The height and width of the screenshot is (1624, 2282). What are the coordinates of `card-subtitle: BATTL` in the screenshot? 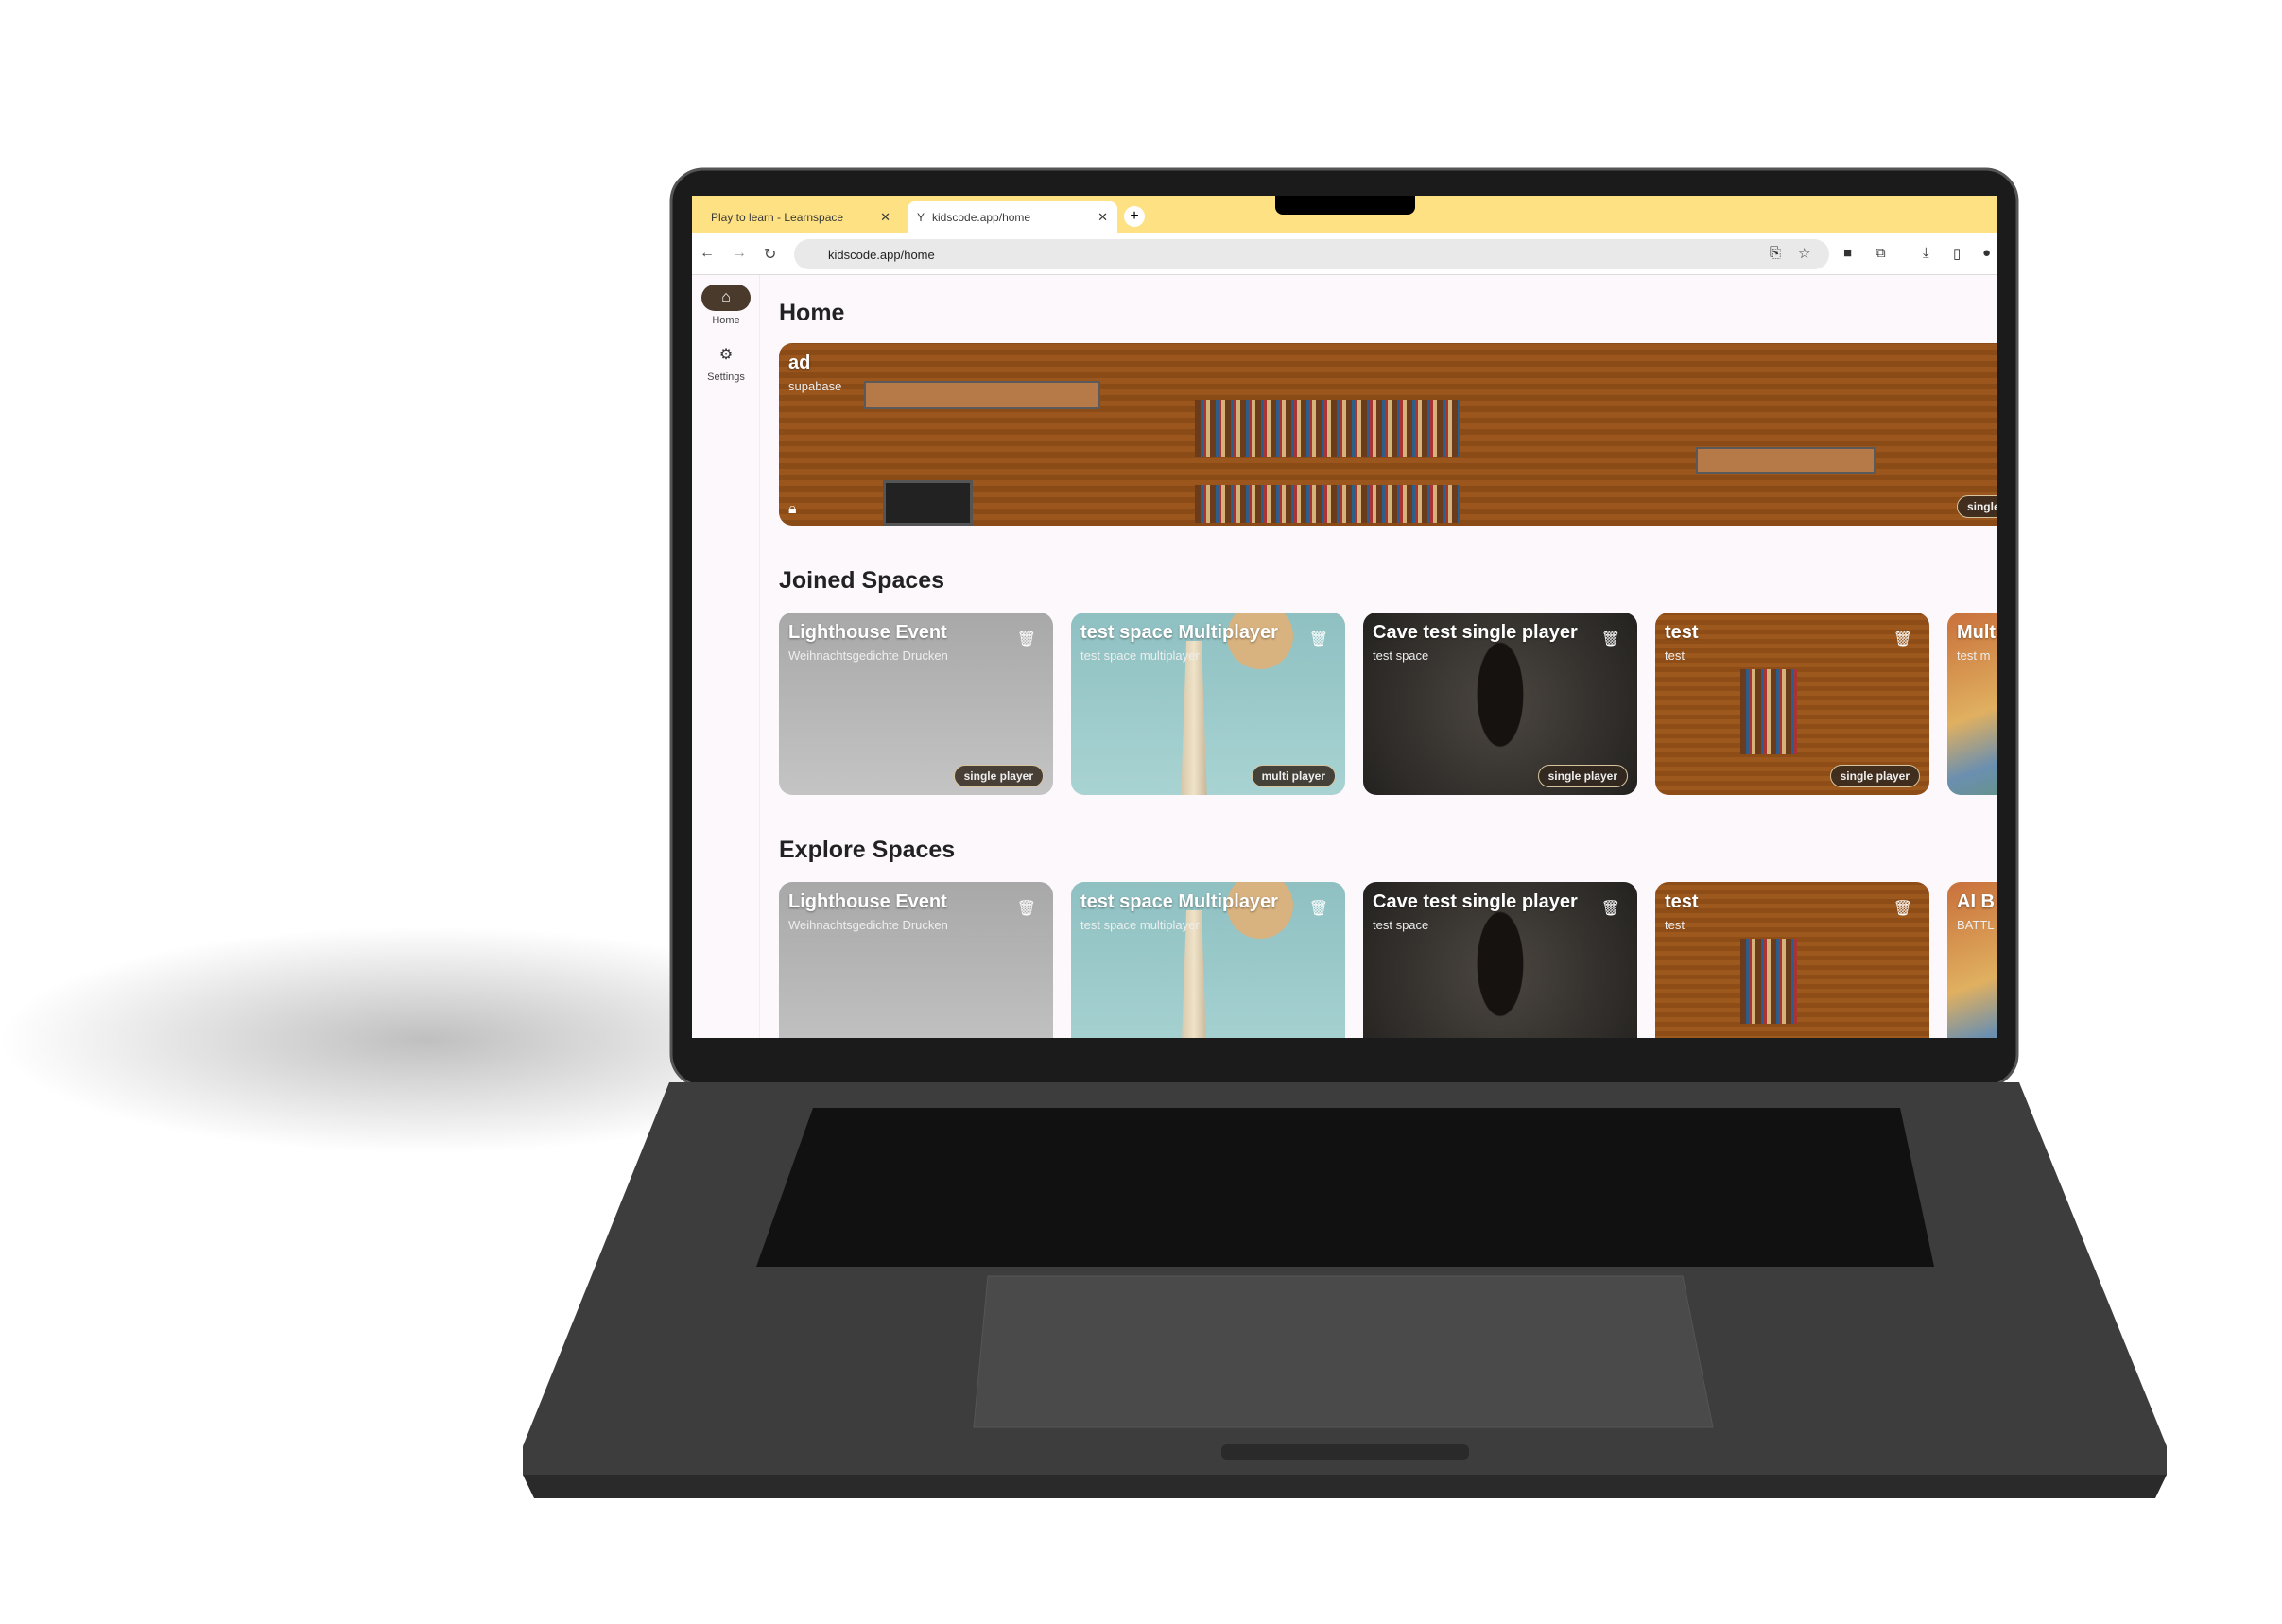 It's located at (1976, 925).